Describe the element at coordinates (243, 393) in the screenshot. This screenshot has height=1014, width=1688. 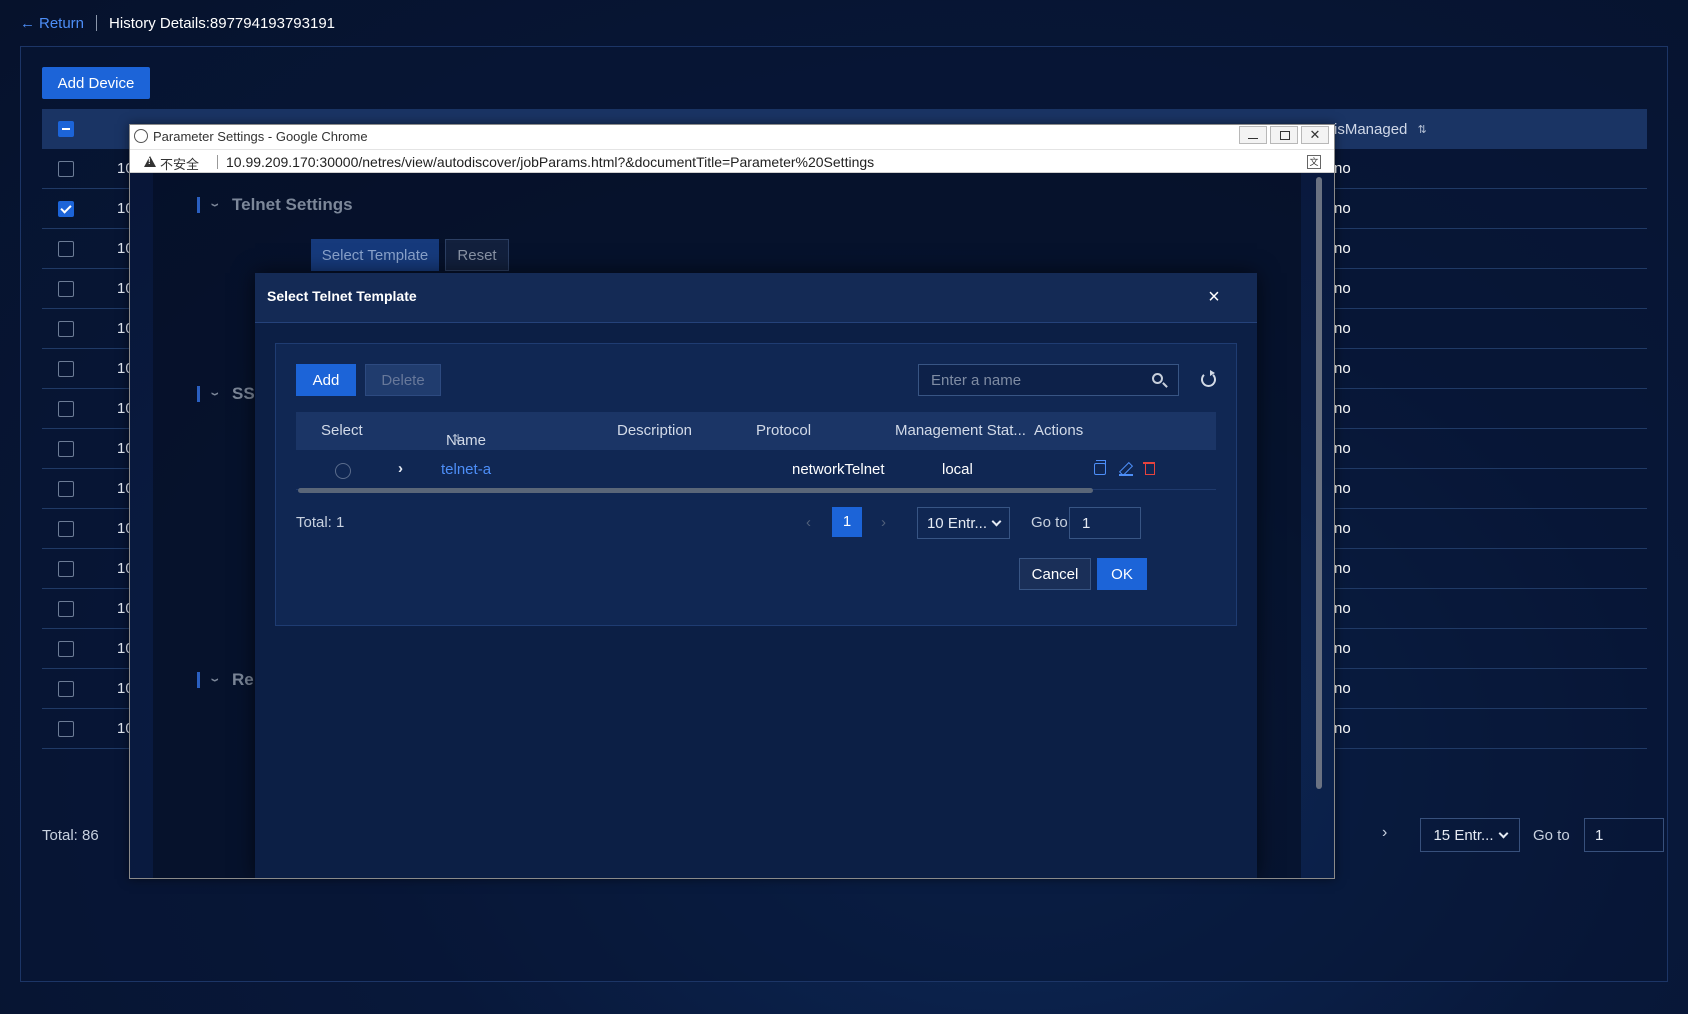
I see `section-title: SS` at that location.